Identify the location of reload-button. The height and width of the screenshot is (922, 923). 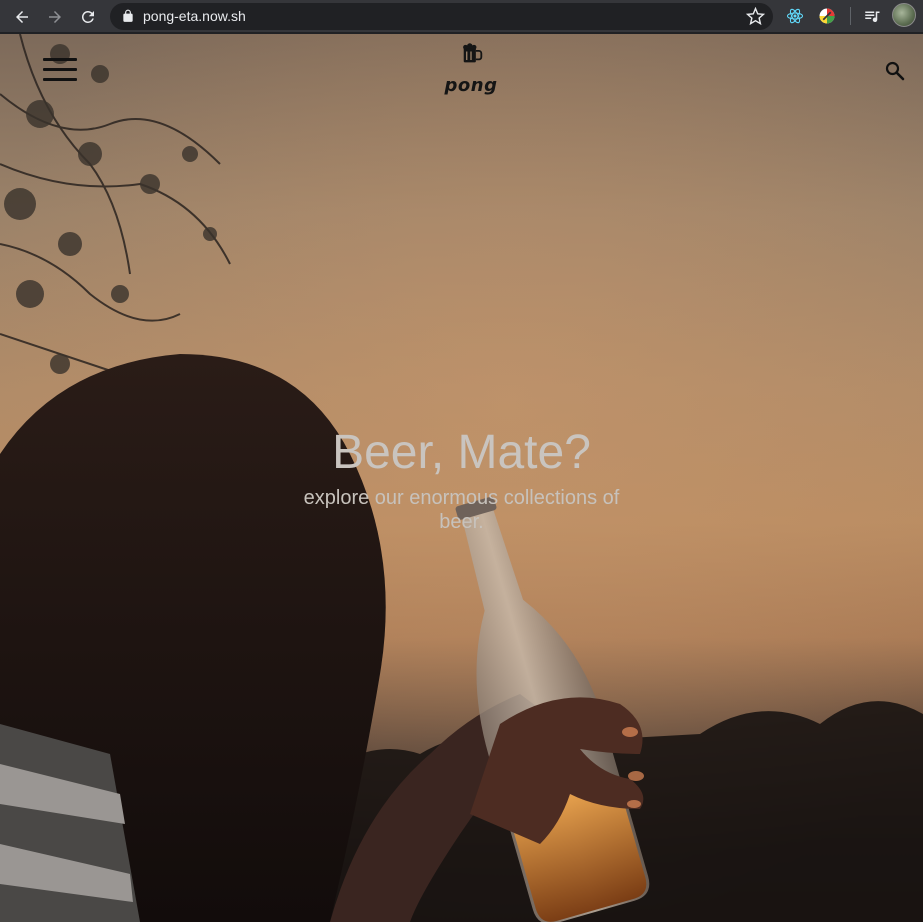
(88, 17).